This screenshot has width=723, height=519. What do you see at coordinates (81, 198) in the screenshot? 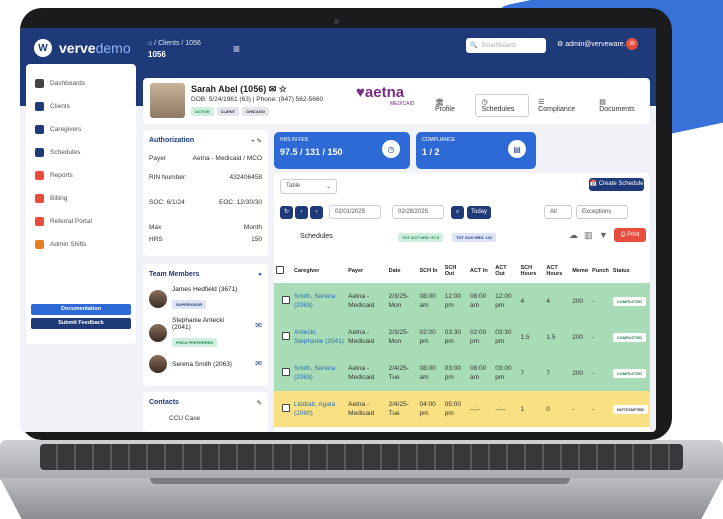
I see `sidebar-item-billing: Billing` at bounding box center [81, 198].